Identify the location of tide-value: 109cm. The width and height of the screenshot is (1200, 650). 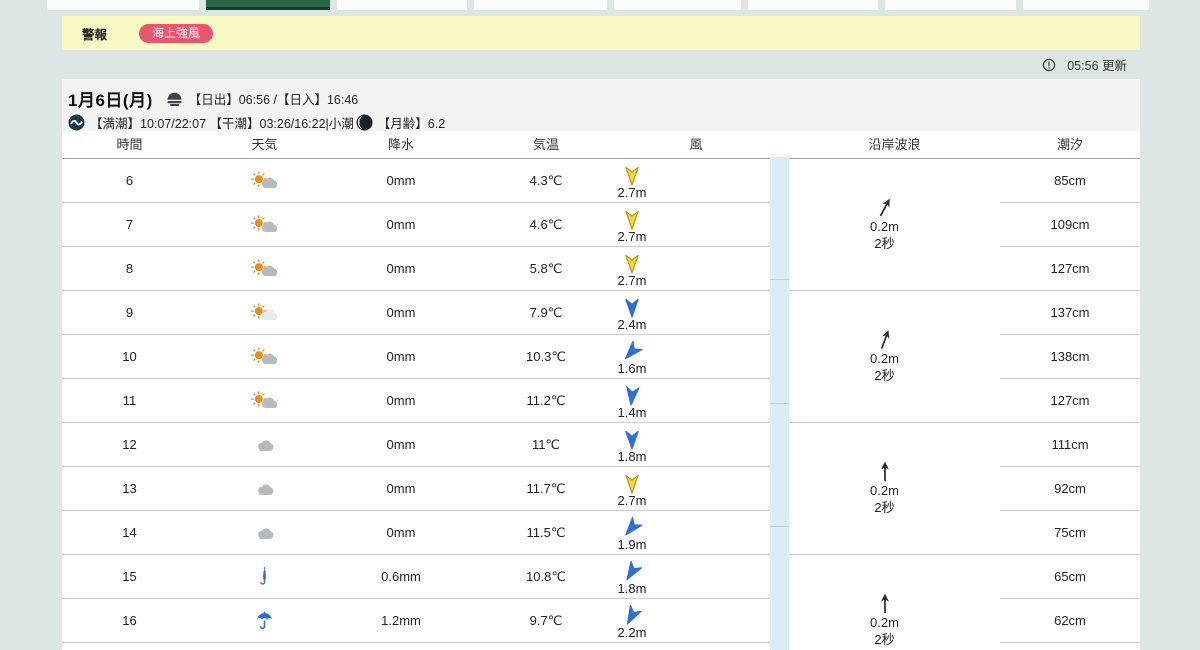
(1070, 225).